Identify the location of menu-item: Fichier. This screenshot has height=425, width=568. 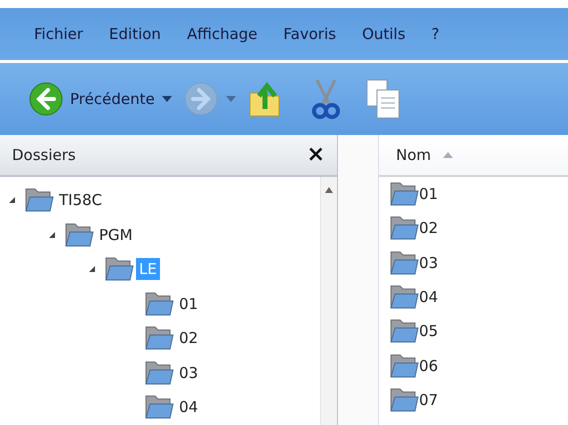
(59, 34).